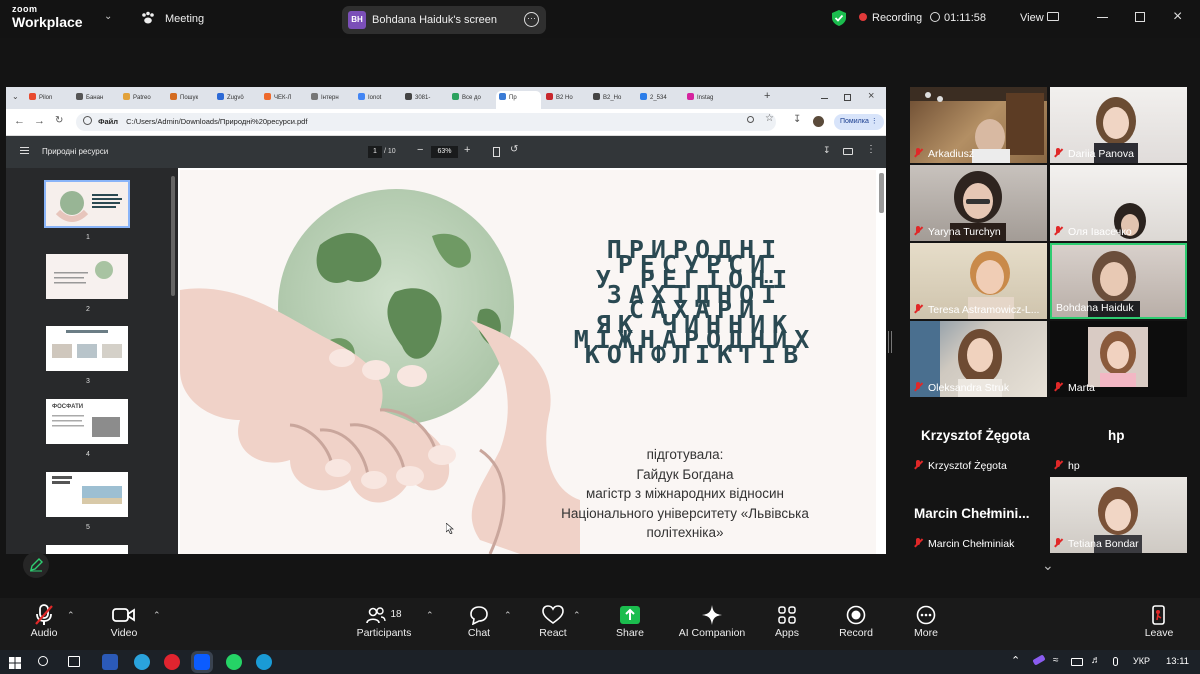 This screenshot has width=1200, height=674. I want to click on video-button: Video, so click(124, 620).